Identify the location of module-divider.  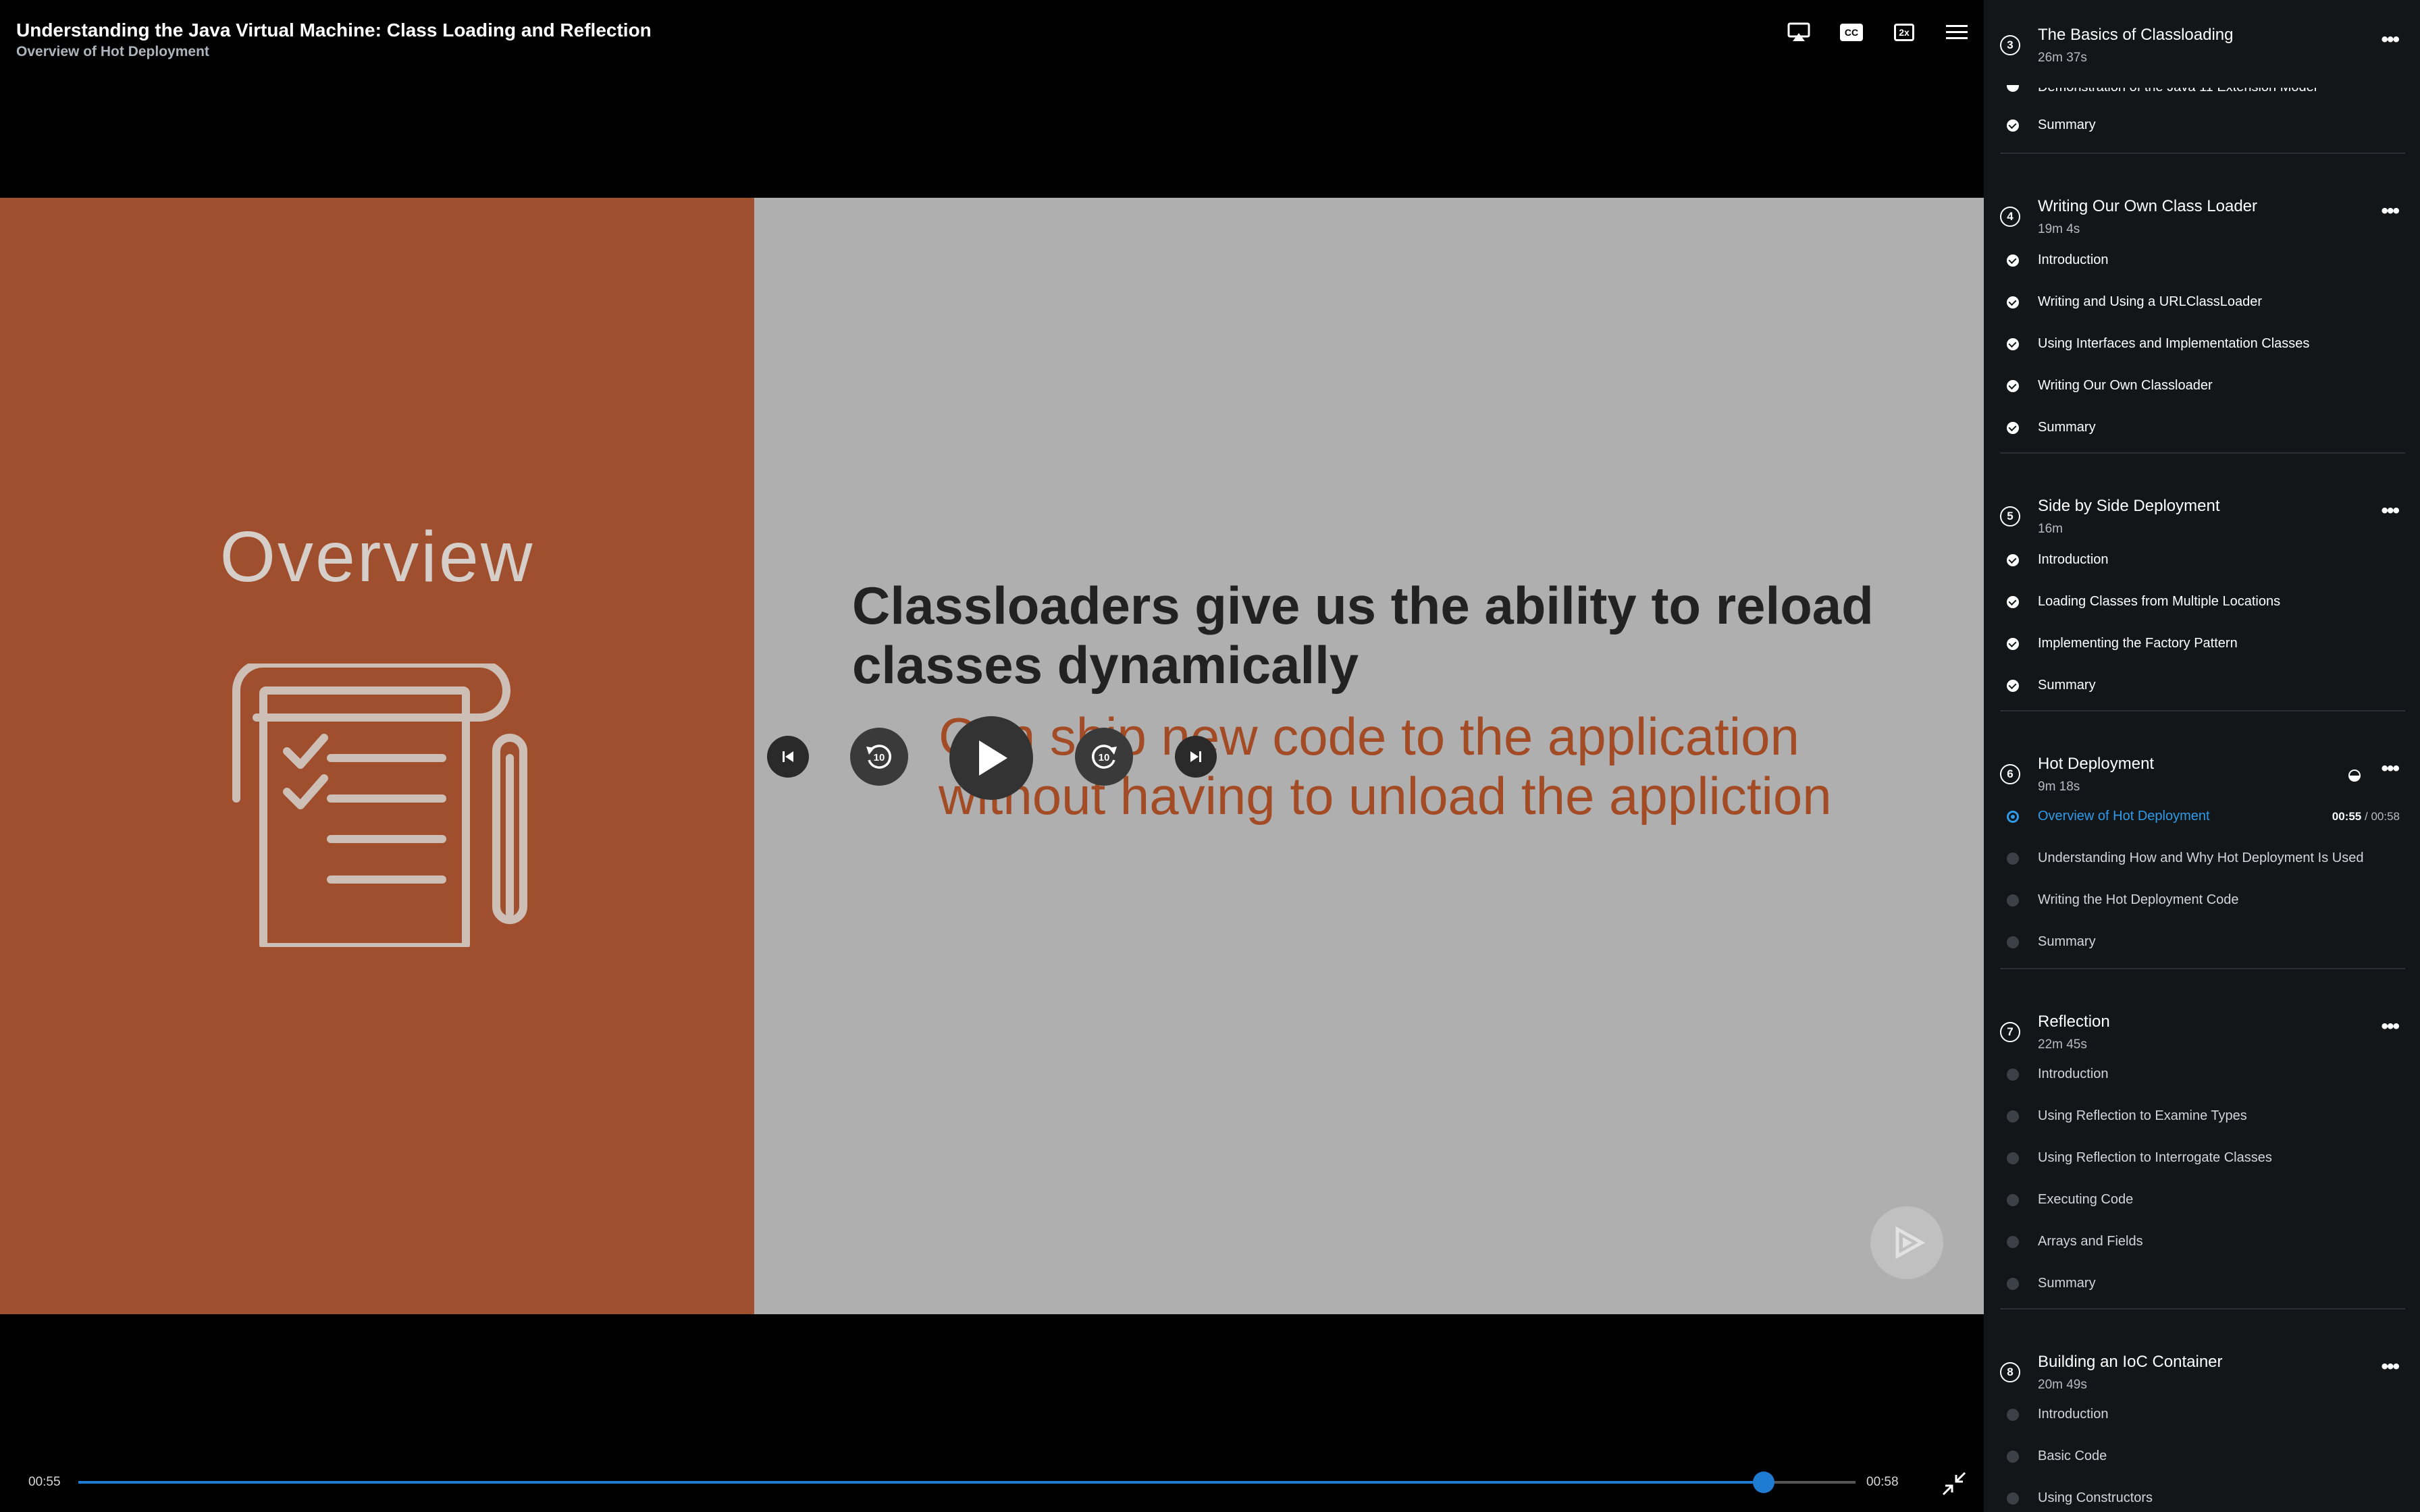
(2202, 1309).